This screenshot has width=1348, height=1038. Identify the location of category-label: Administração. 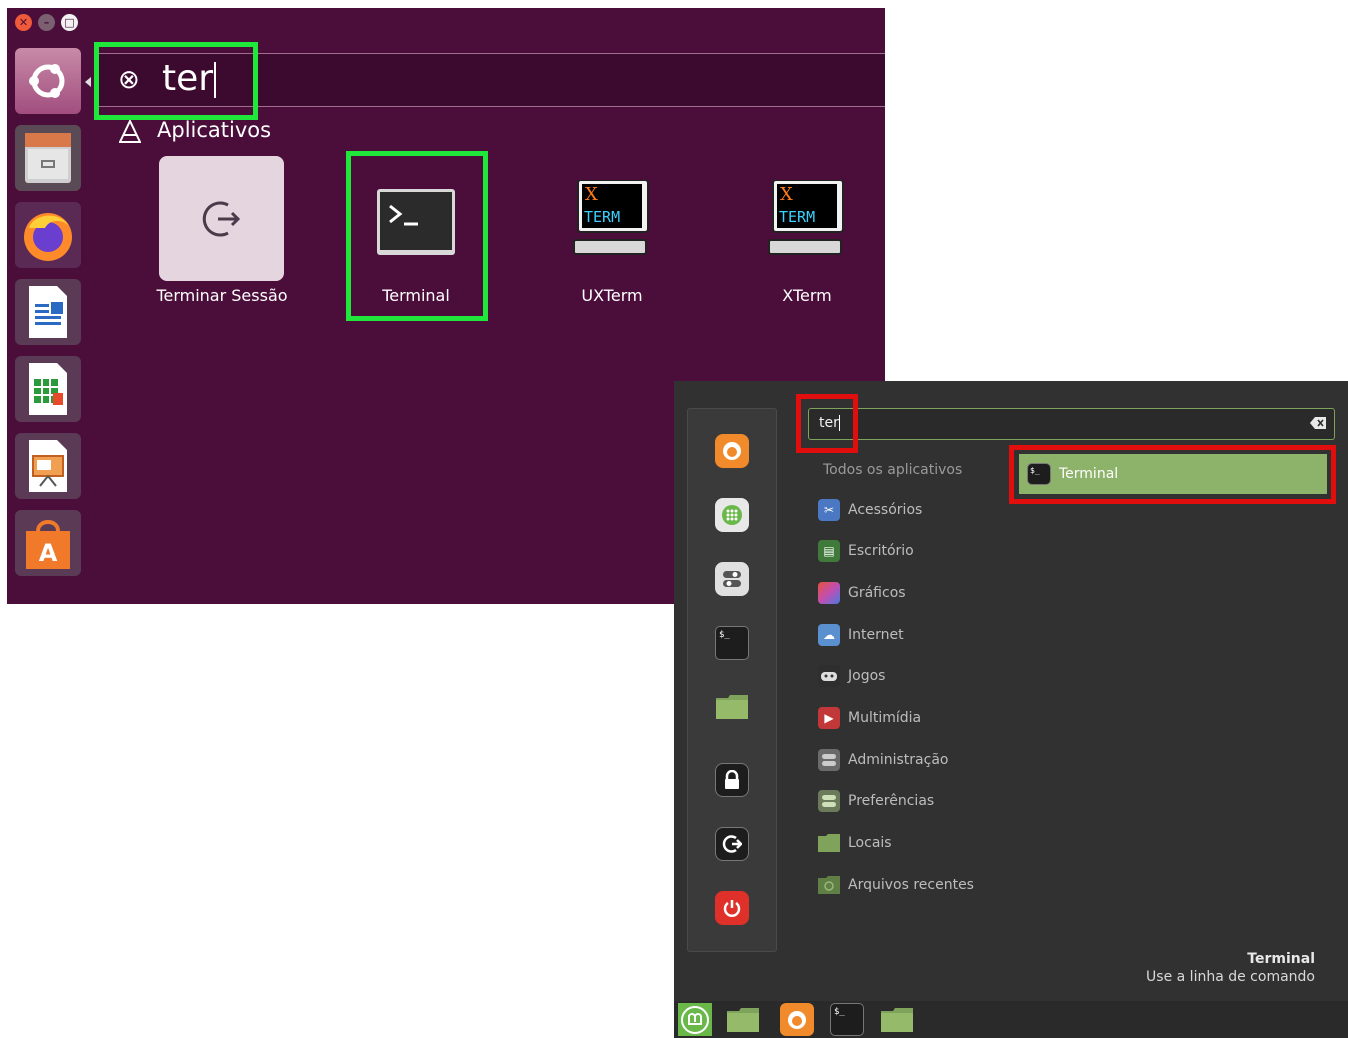
(898, 760).